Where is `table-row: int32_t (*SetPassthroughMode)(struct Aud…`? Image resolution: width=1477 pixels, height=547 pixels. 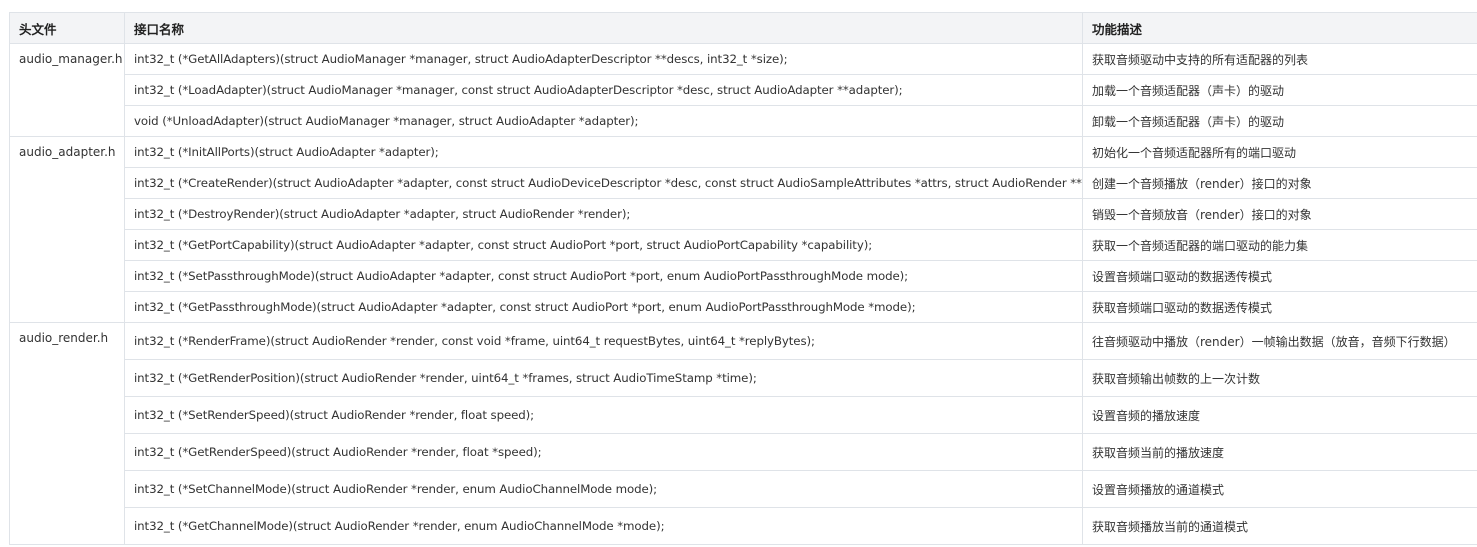 table-row: int32_t (*SetPassthroughMode)(struct Aud… is located at coordinates (743, 276).